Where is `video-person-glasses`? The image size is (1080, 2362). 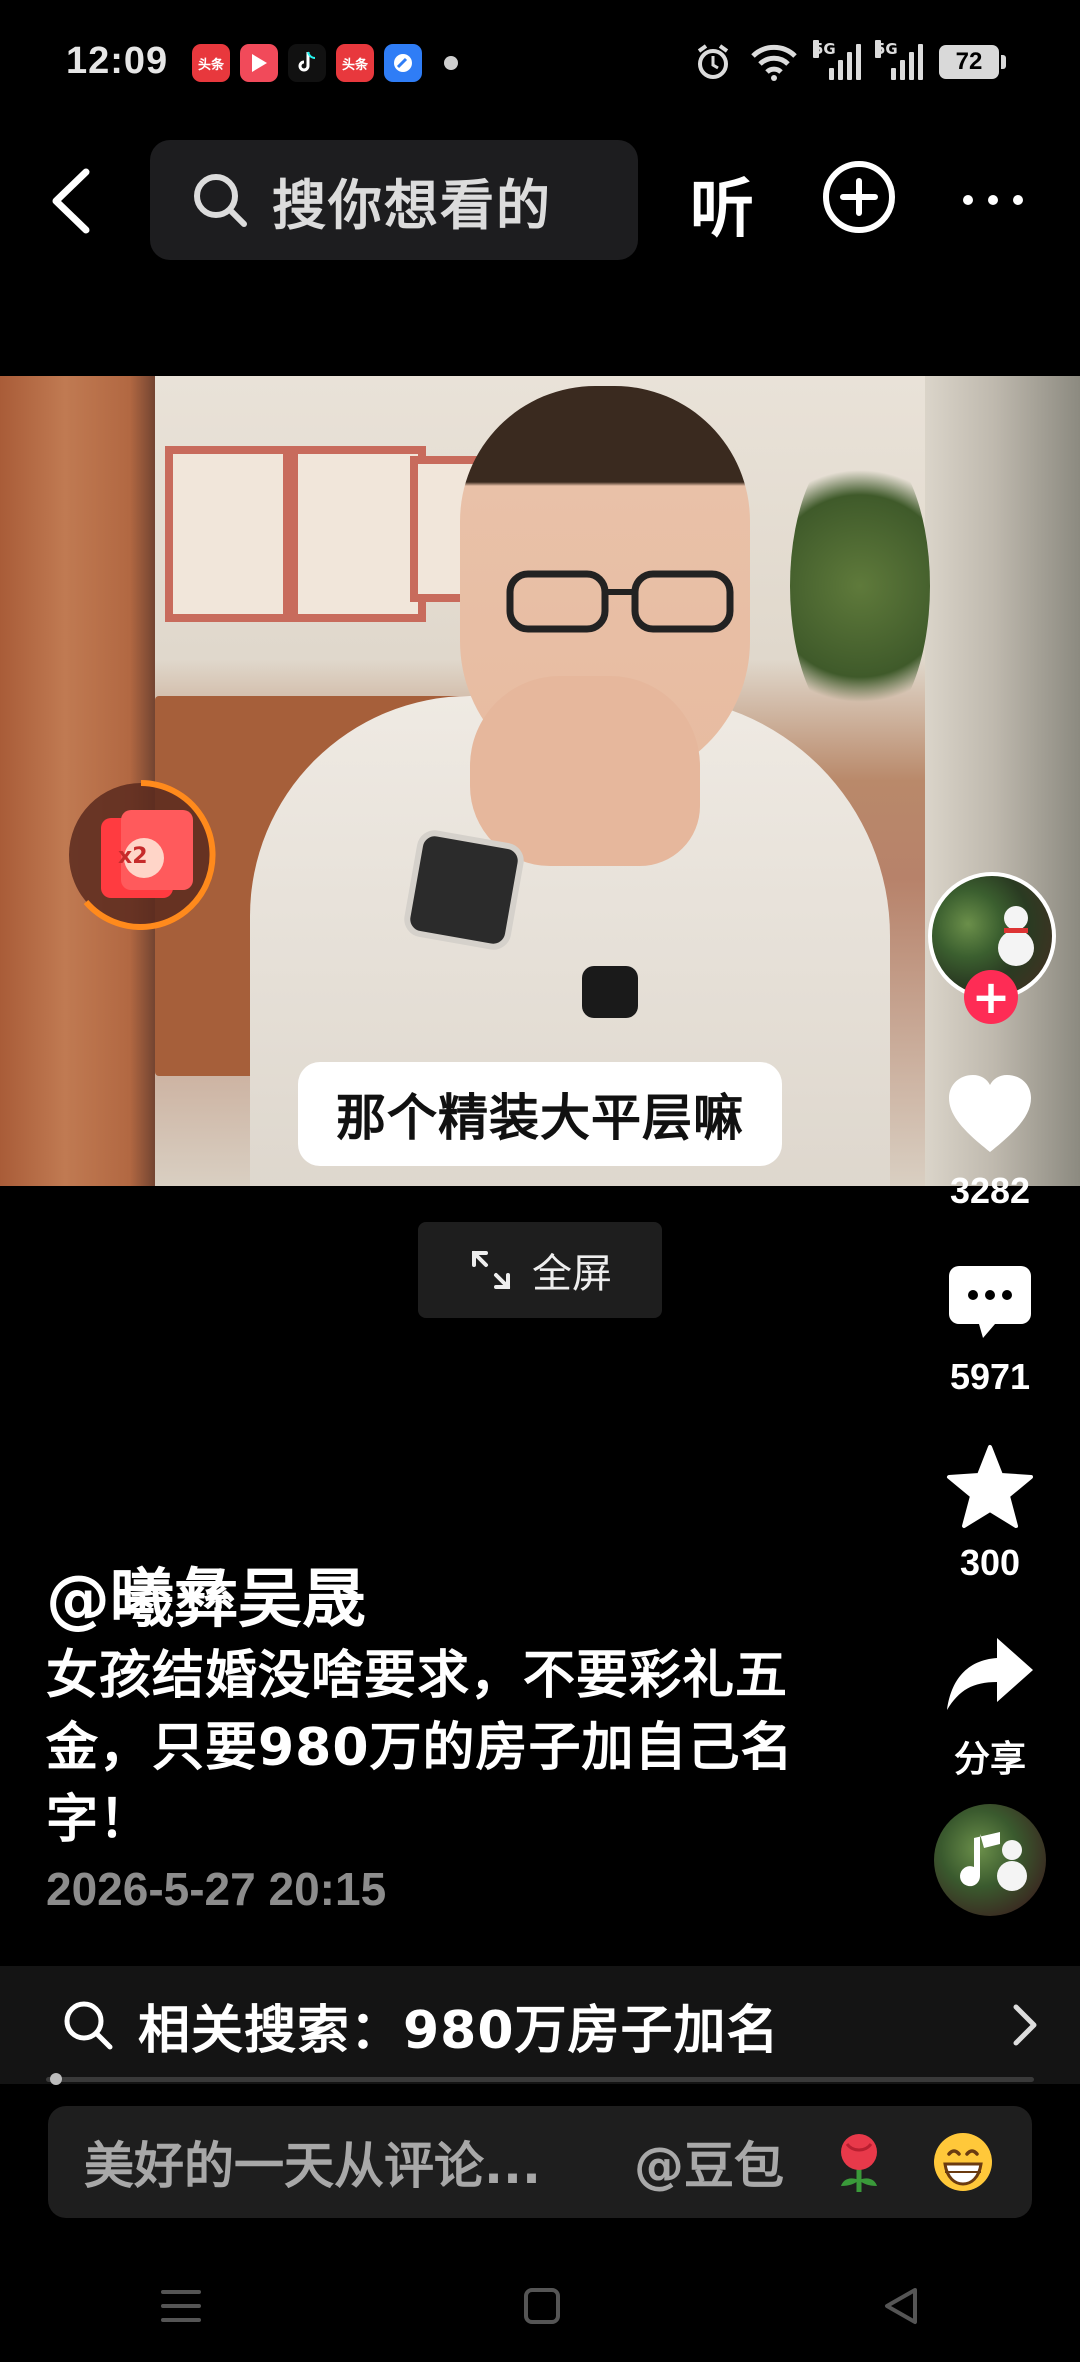 video-person-glasses is located at coordinates (620, 601).